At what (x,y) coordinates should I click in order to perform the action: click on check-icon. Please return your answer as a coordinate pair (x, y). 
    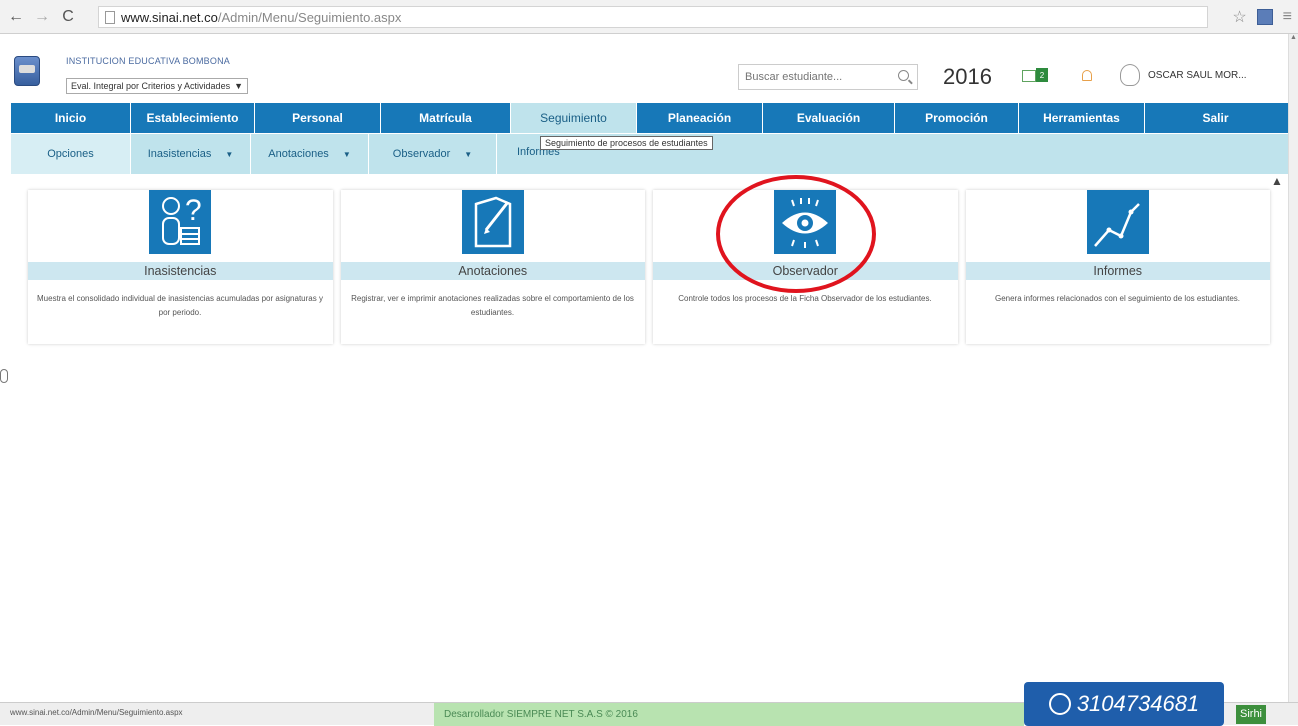
    Looking at the image, I should click on (1029, 76).